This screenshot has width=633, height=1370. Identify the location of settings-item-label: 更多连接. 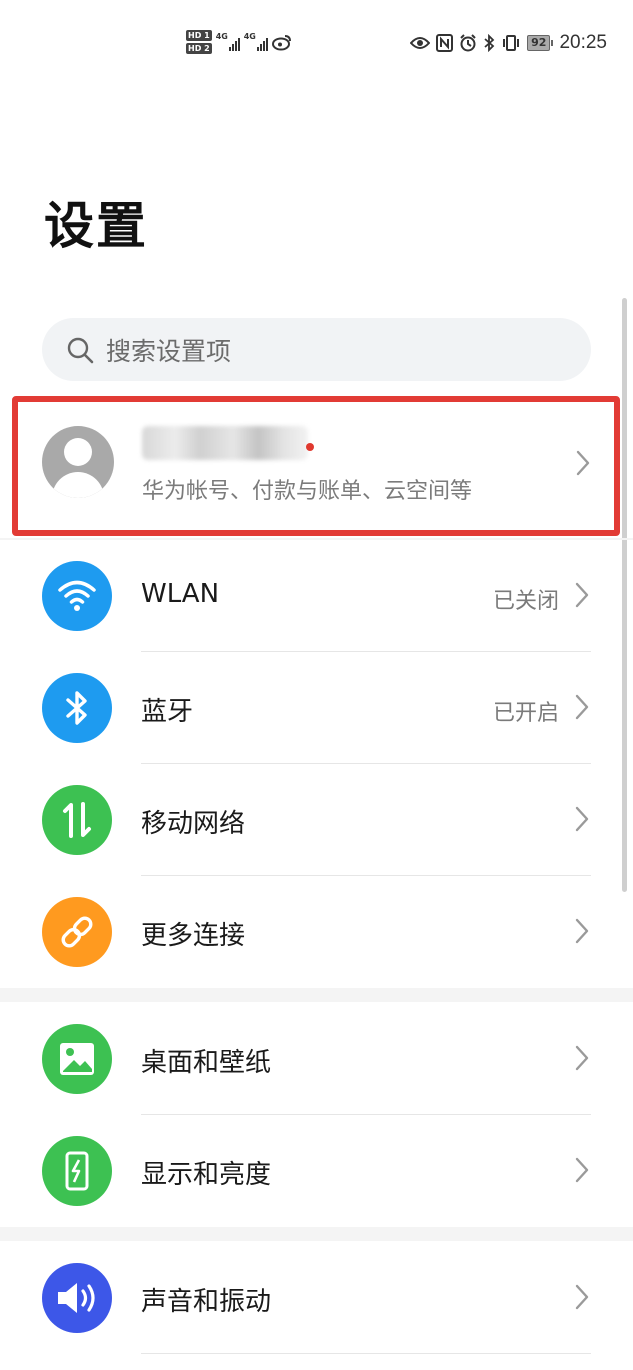
(193, 936).